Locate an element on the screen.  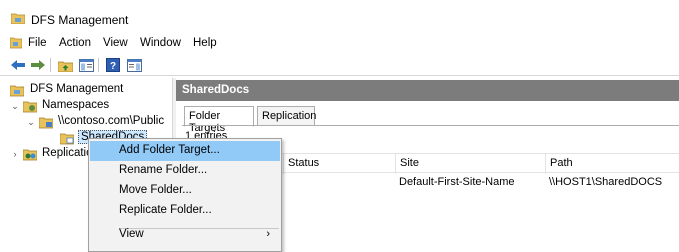
cell-site: Default-First-Site-Name is located at coordinates (457, 182).